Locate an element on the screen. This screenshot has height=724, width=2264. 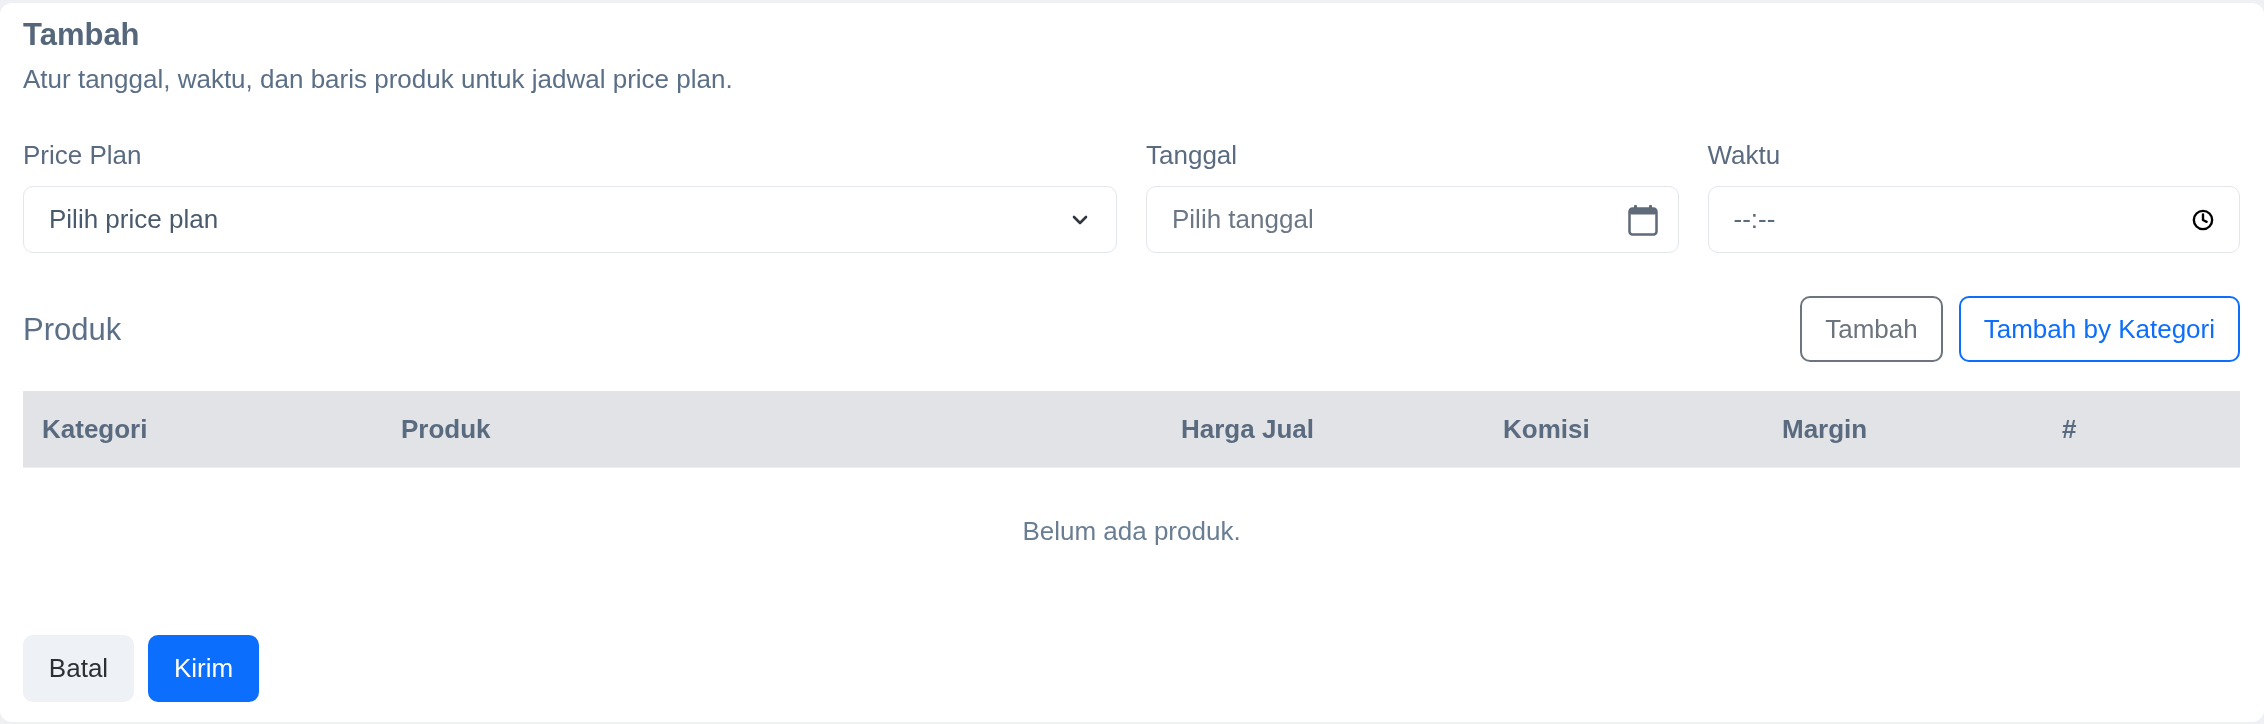
column-header: Margin is located at coordinates (1825, 429).